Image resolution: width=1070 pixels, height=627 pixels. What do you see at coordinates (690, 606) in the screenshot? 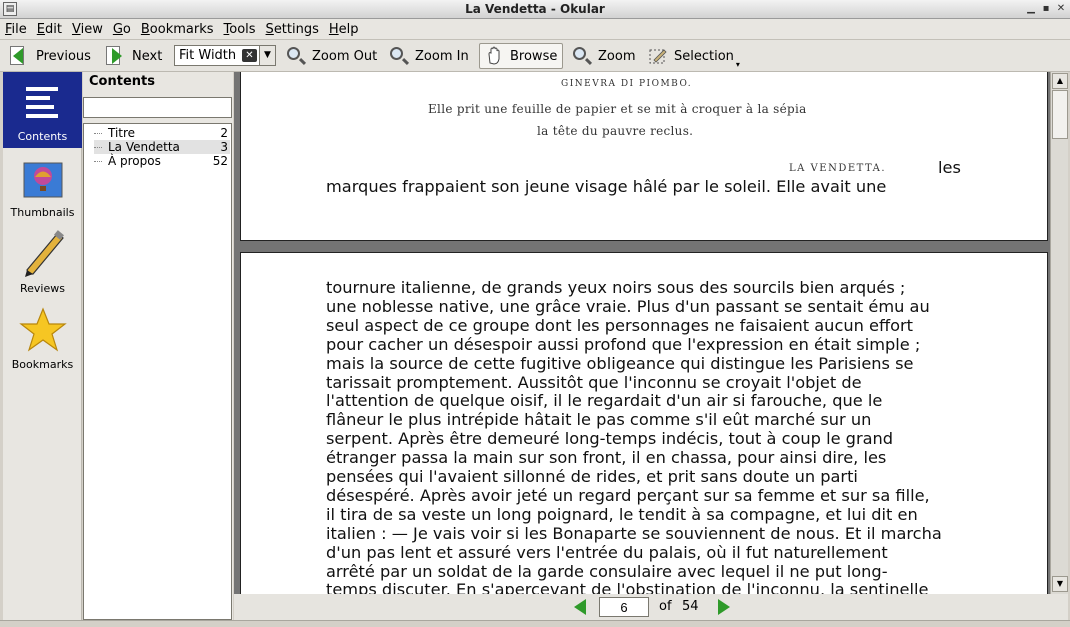
I see `page-total: 54` at bounding box center [690, 606].